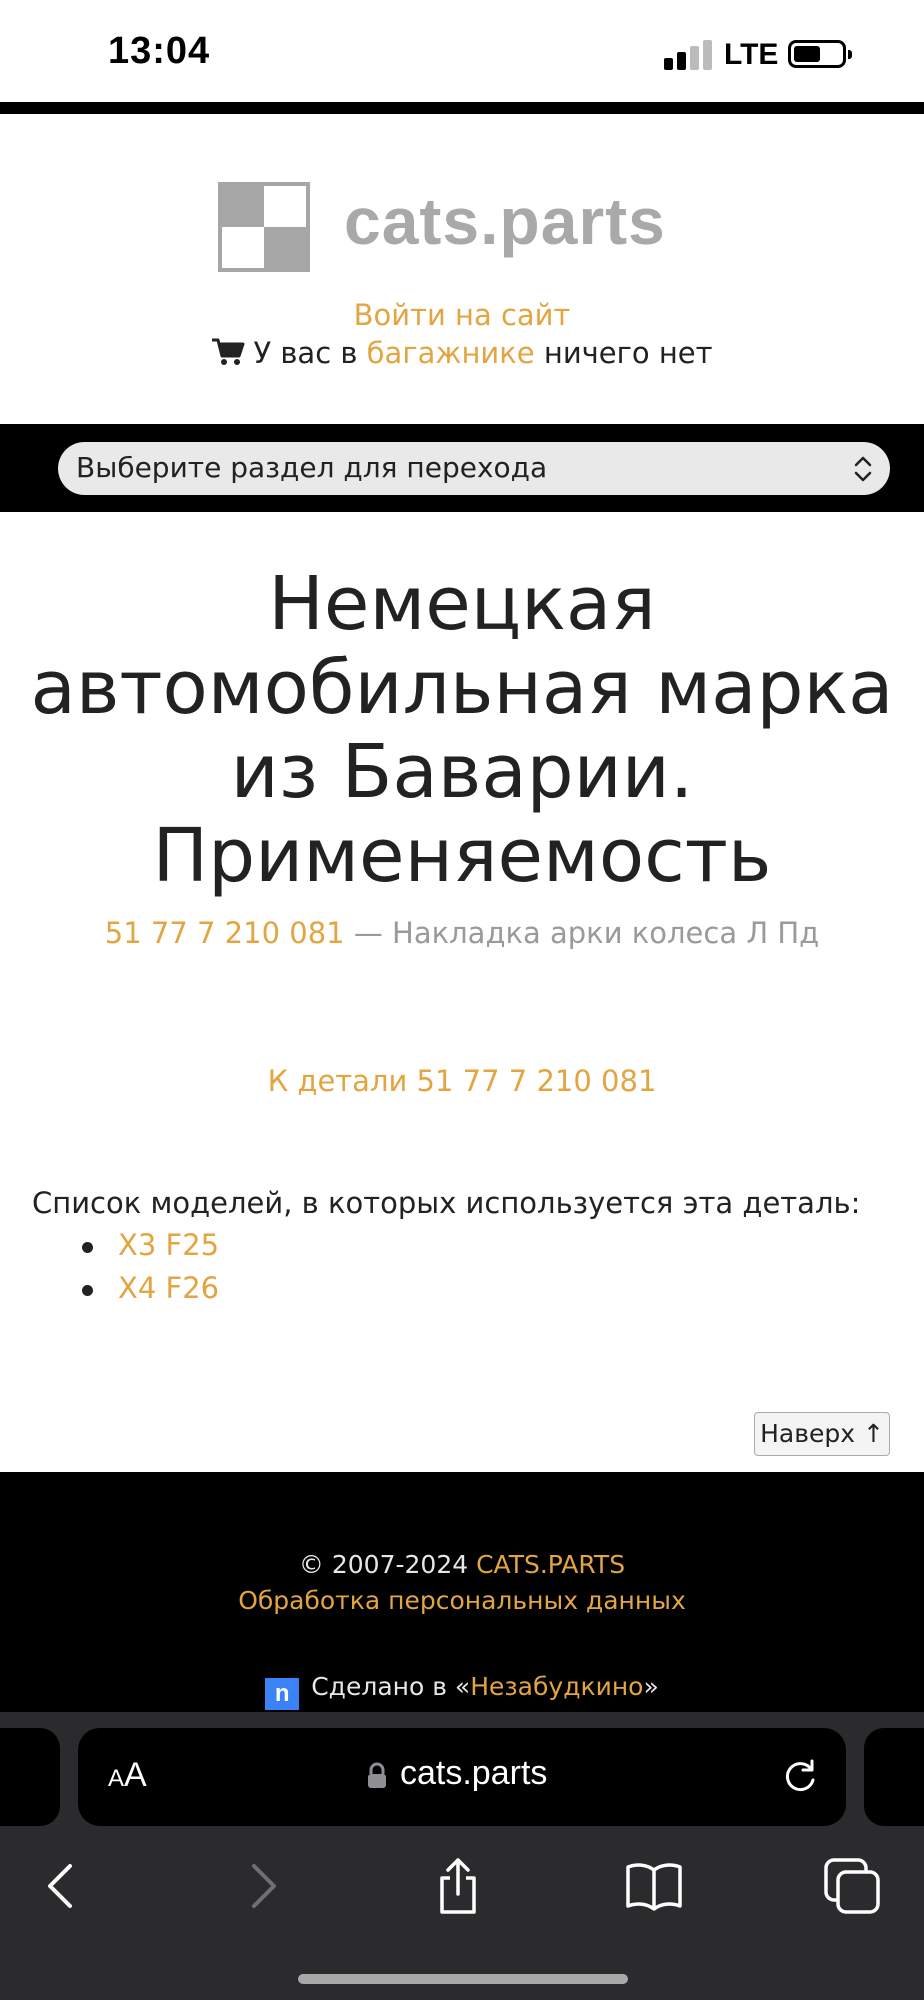  What do you see at coordinates (310, 353) in the screenshot?
I see `cart-prefix: У вас в` at bounding box center [310, 353].